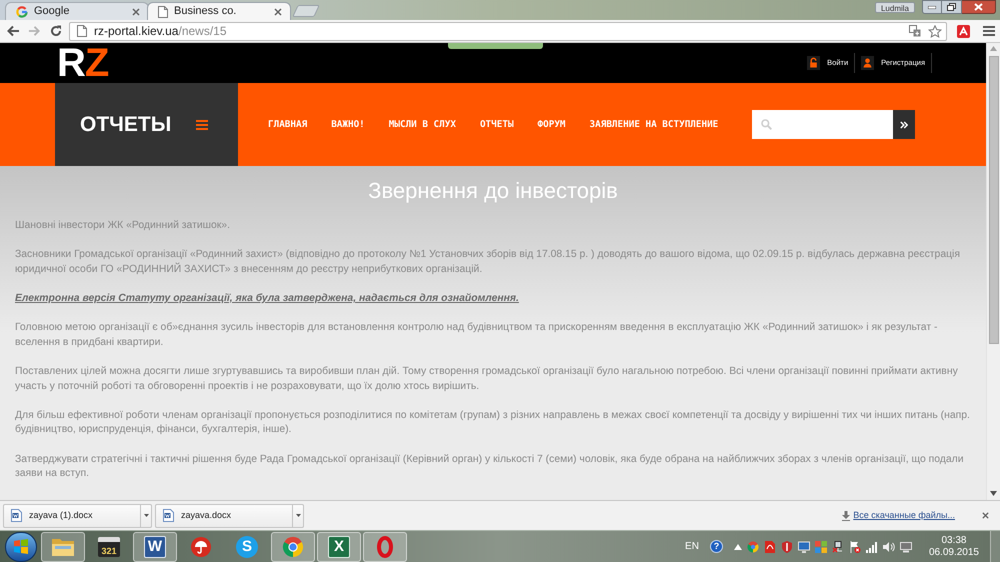 The height and width of the screenshot is (562, 1000). What do you see at coordinates (247, 547) in the screenshot?
I see `app-logo: S` at bounding box center [247, 547].